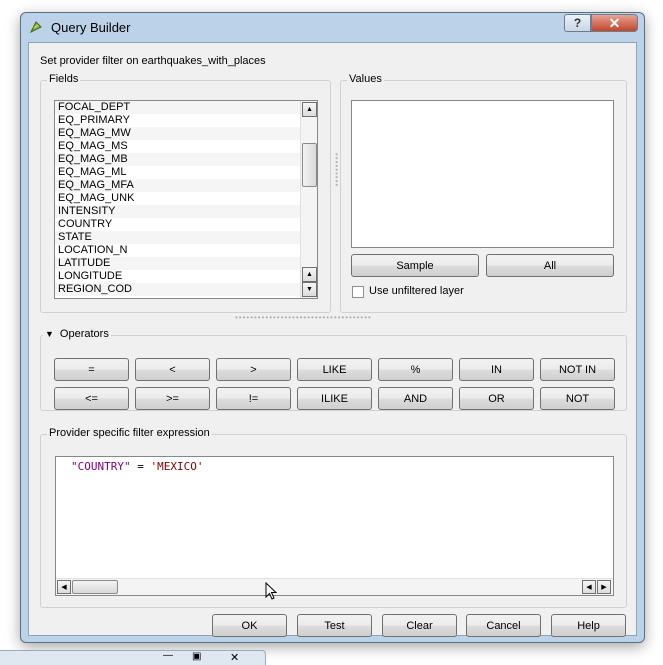 The image size is (663, 665). I want to click on restore-icon: ▣, so click(196, 656).